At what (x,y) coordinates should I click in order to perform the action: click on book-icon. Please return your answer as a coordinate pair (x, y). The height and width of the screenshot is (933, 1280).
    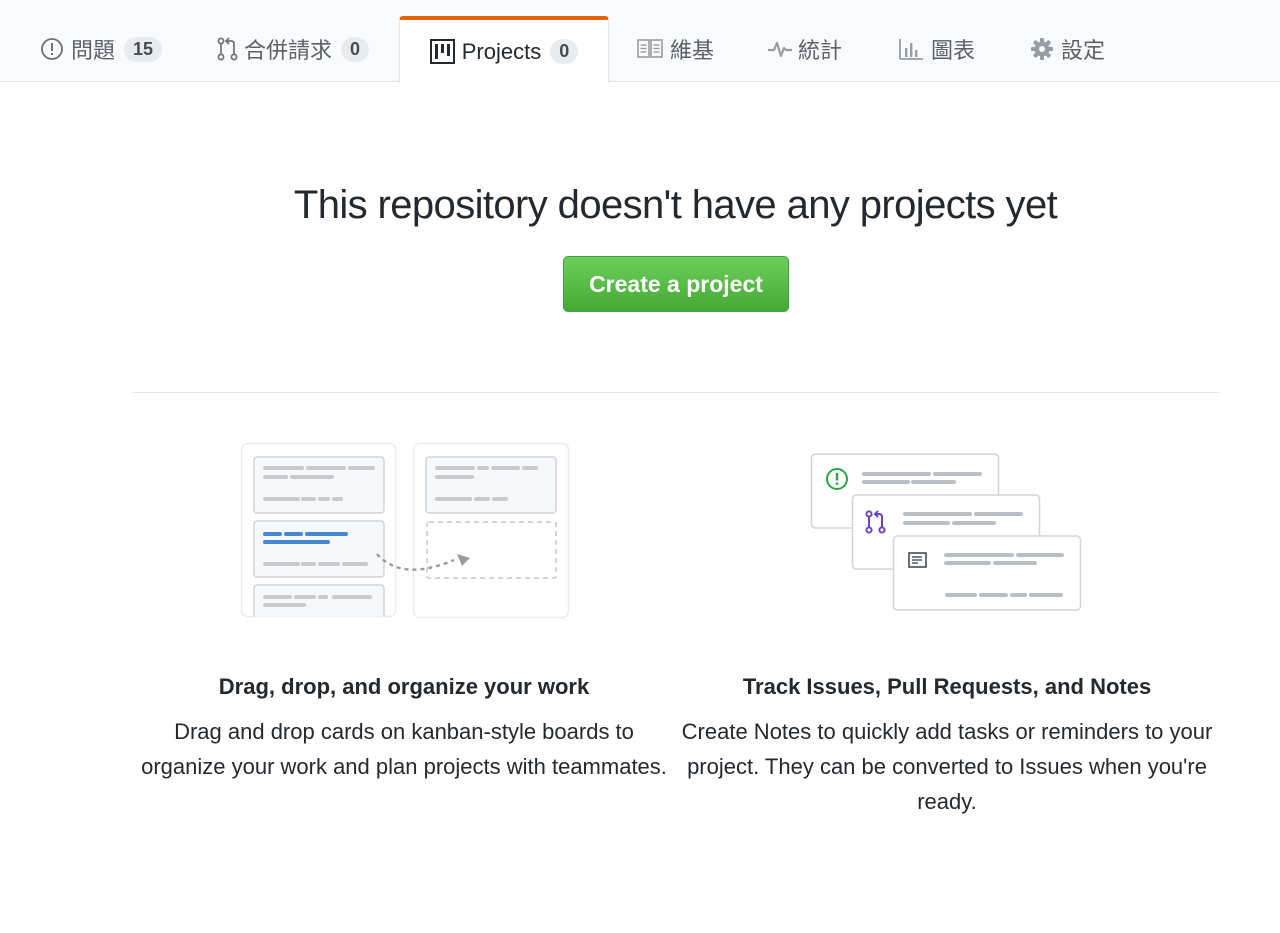
    Looking at the image, I should click on (650, 49).